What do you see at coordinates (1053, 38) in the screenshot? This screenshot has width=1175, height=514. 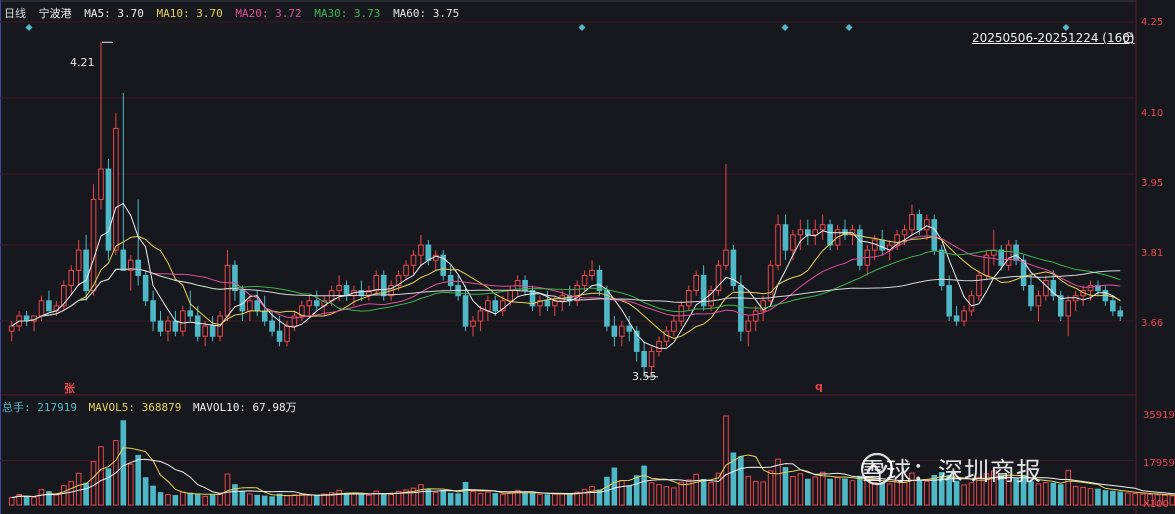 I see `date-range-label: 20250506-20251224 (160)` at bounding box center [1053, 38].